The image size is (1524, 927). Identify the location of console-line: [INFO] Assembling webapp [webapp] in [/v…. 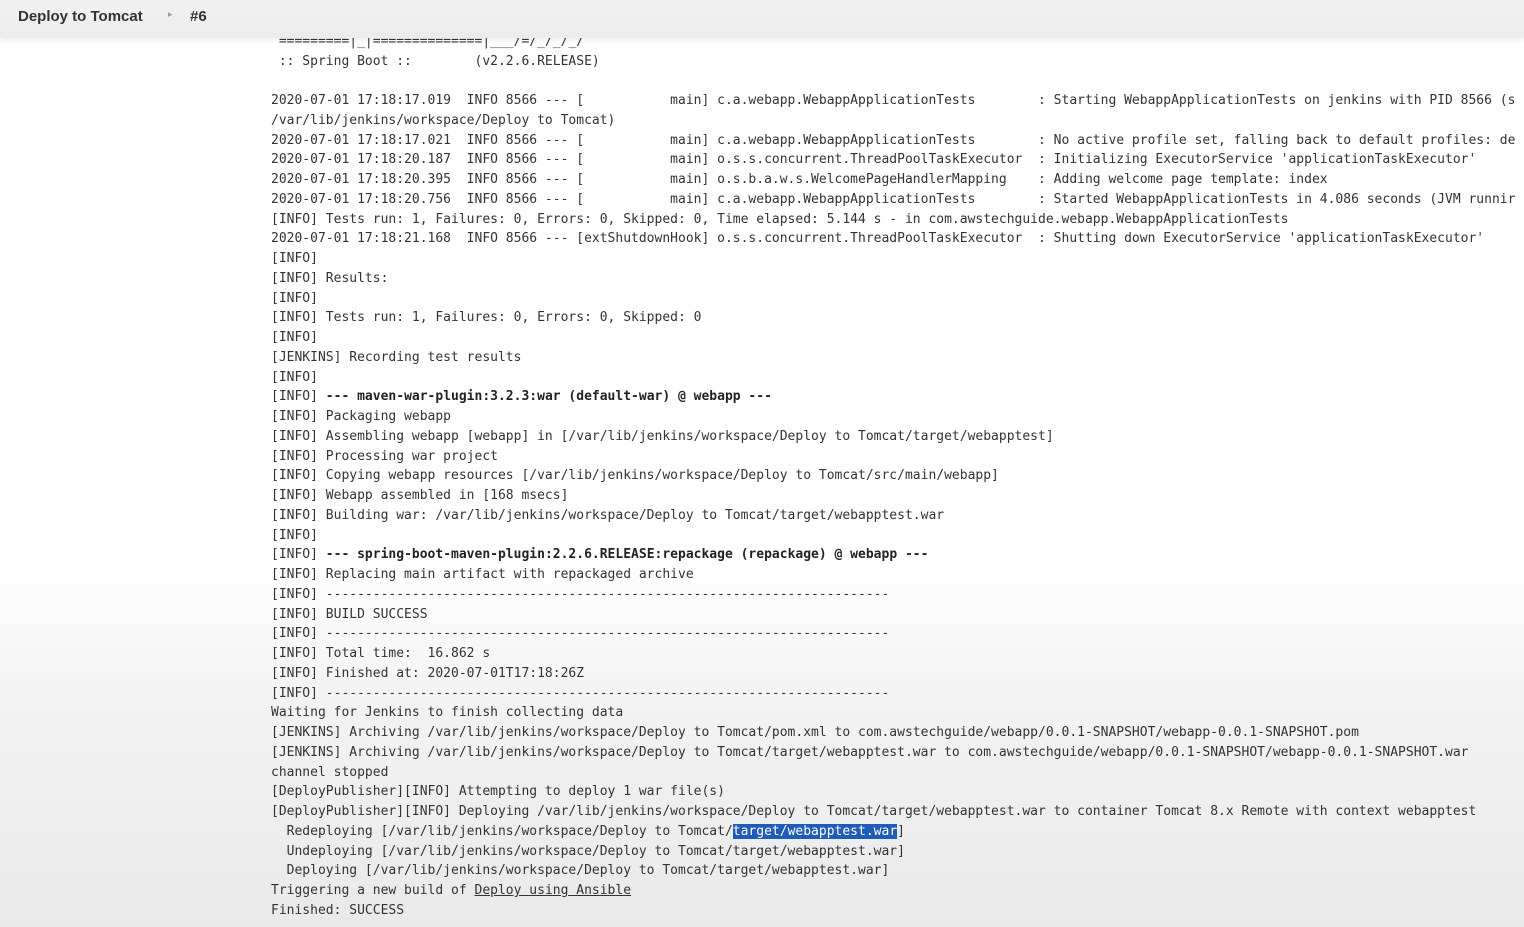
(662, 436).